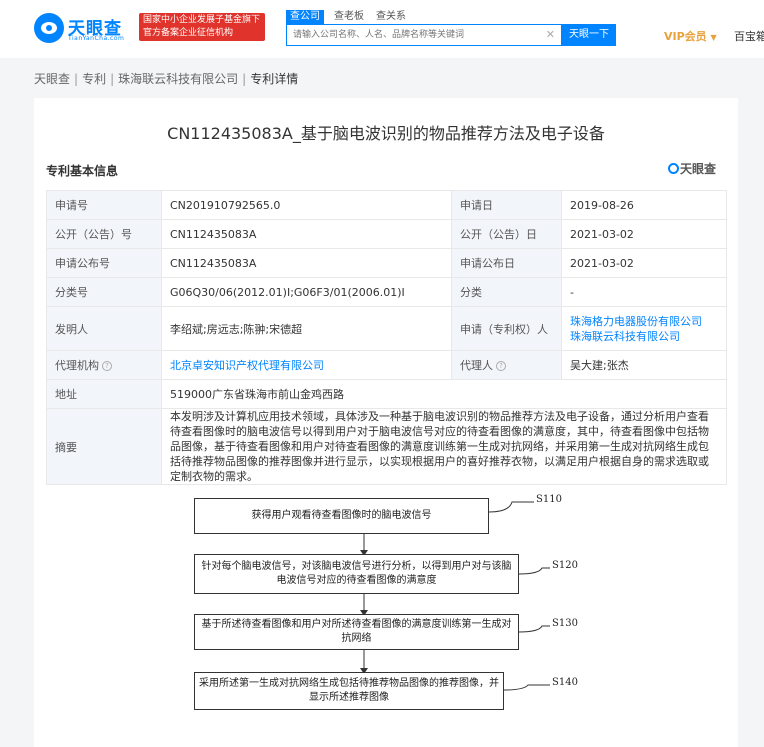  Describe the element at coordinates (274, 79) in the screenshot. I see `breadcrumb-current: 专利详情` at that location.